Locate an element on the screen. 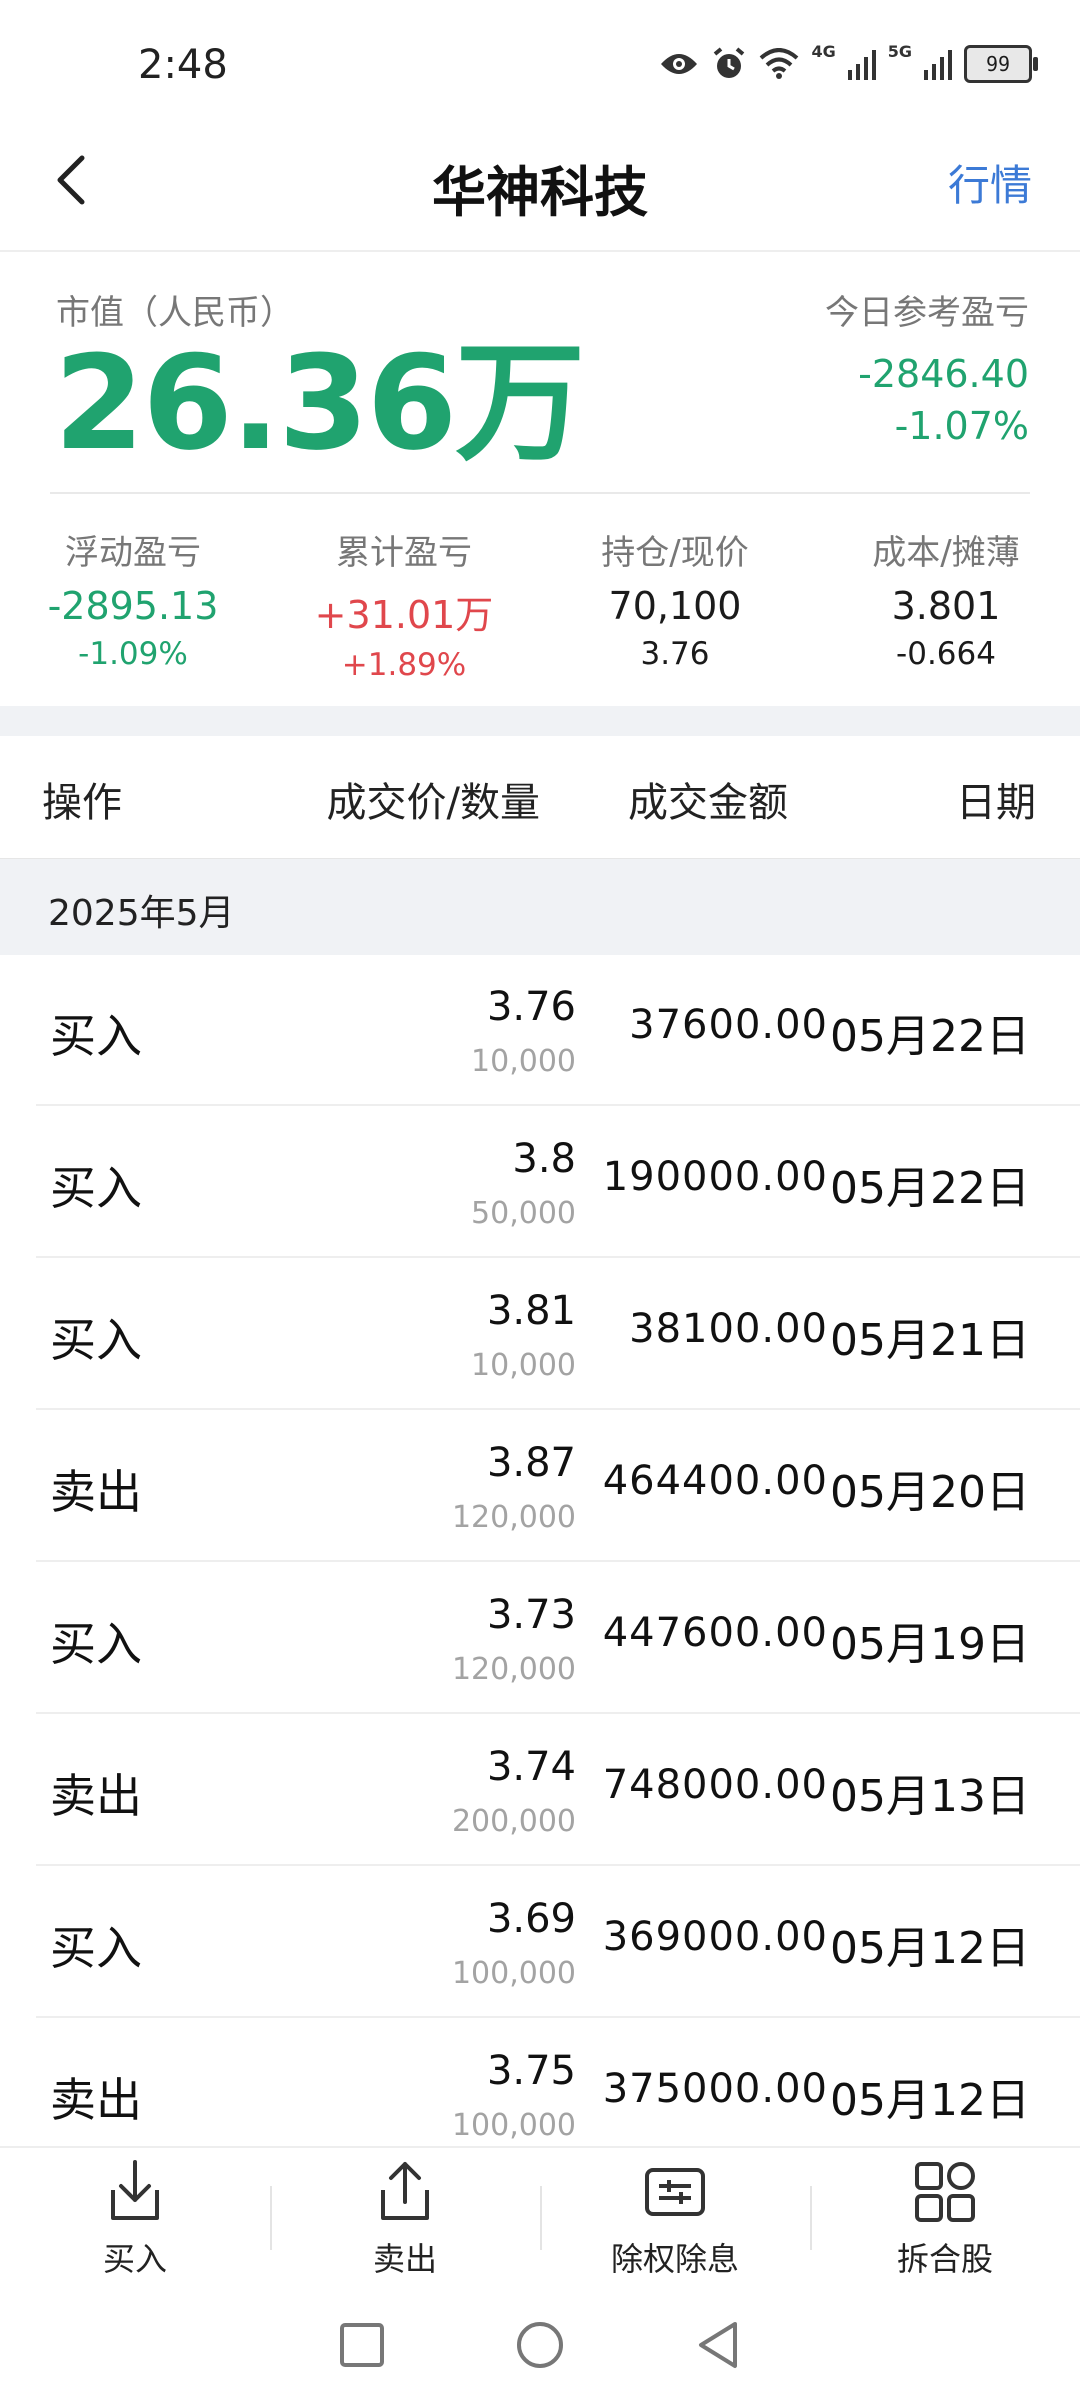  stat-label: 累计盈亏 is located at coordinates (404, 553).